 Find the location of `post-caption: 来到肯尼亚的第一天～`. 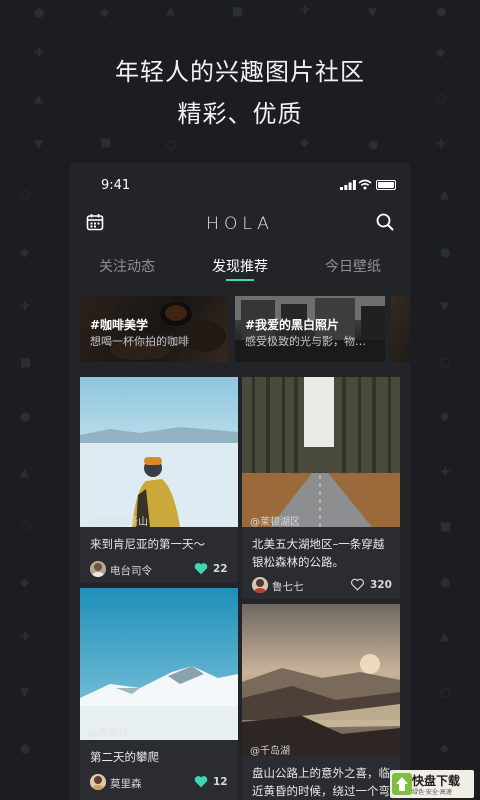

post-caption: 来到肯尼亚的第一天～ is located at coordinates (147, 544).